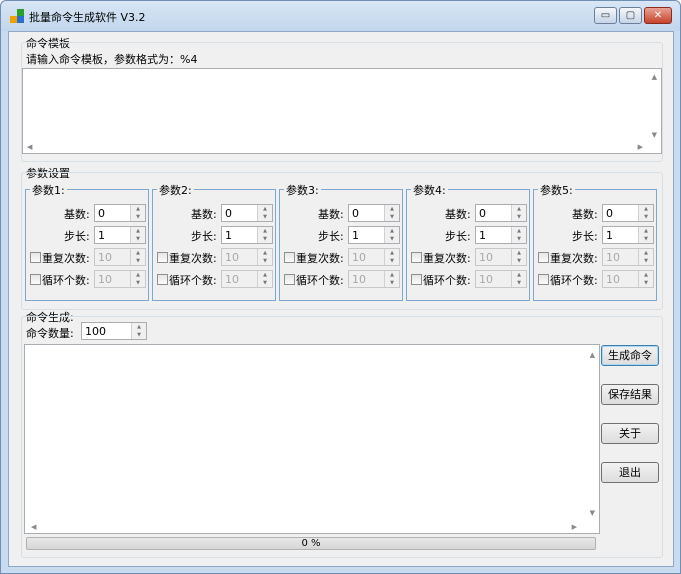 The image size is (681, 574). What do you see at coordinates (374, 213) in the screenshot?
I see `param-3-base-spinner: 0 ▲ ▼` at bounding box center [374, 213].